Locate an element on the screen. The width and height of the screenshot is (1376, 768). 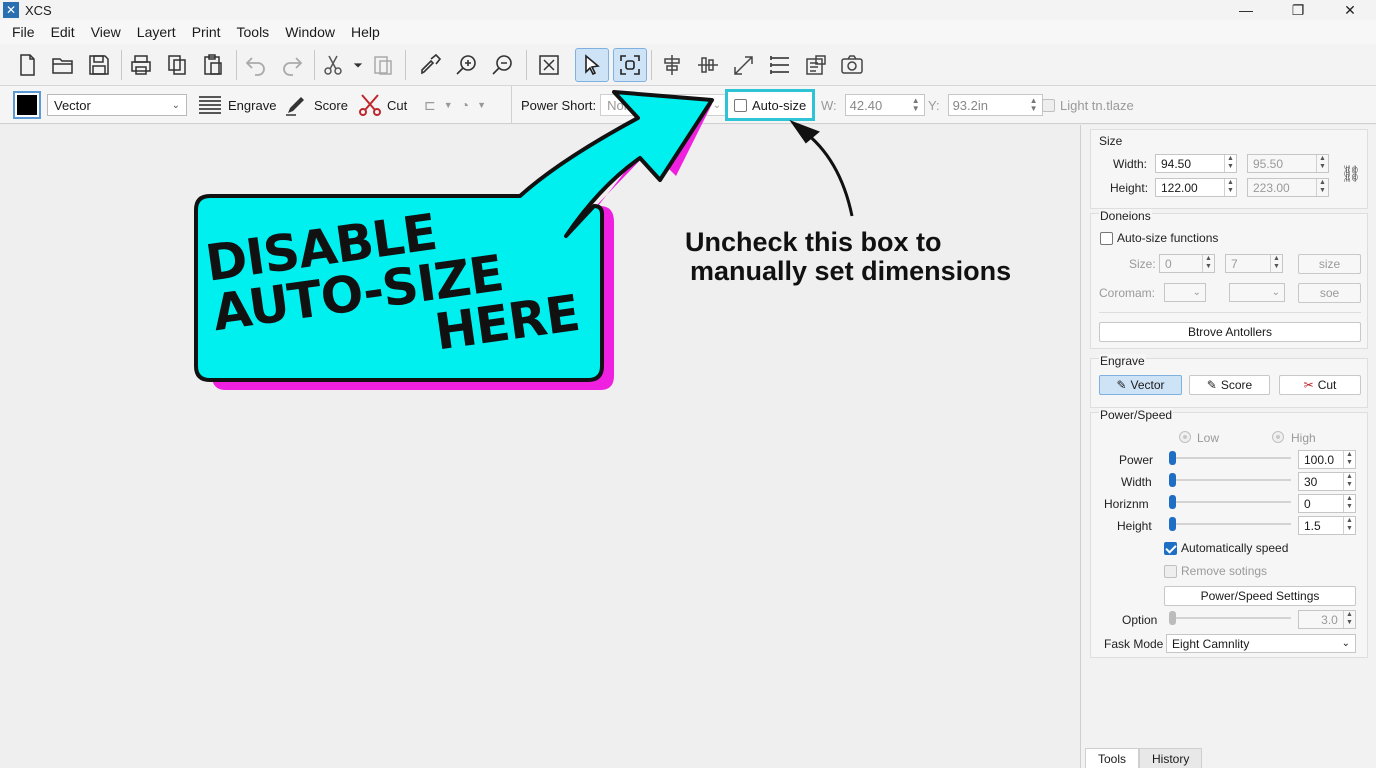
engrave-vector-label: Vector is located at coordinates (1147, 385).